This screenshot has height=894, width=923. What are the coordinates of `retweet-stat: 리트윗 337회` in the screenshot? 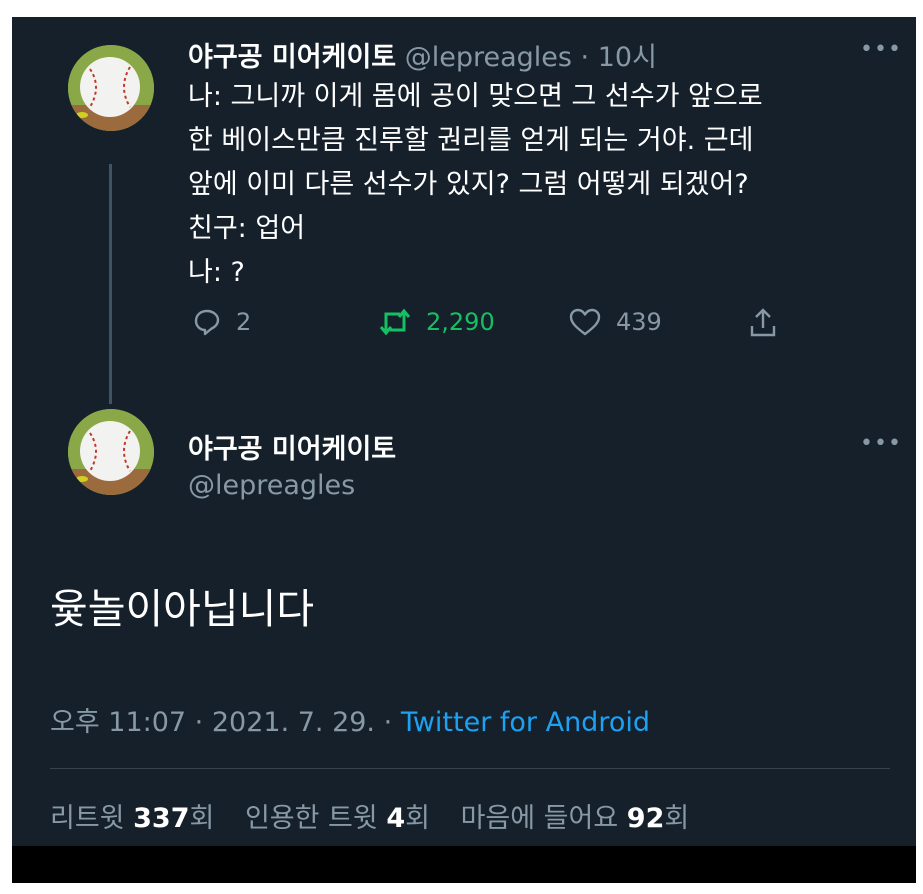 It's located at (132, 818).